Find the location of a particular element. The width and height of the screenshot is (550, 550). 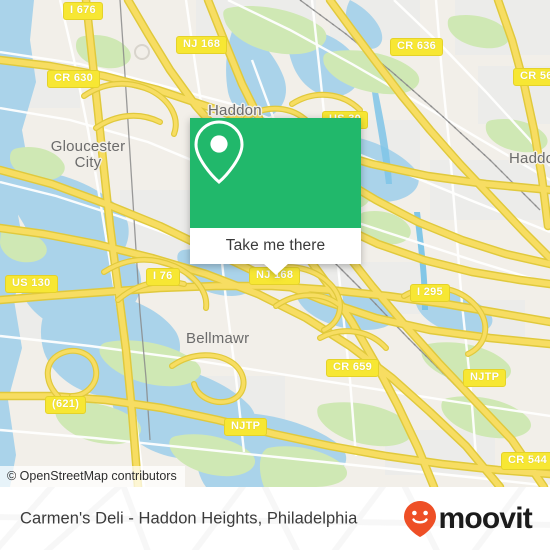

highway-shield: I 676 is located at coordinates (83, 11).